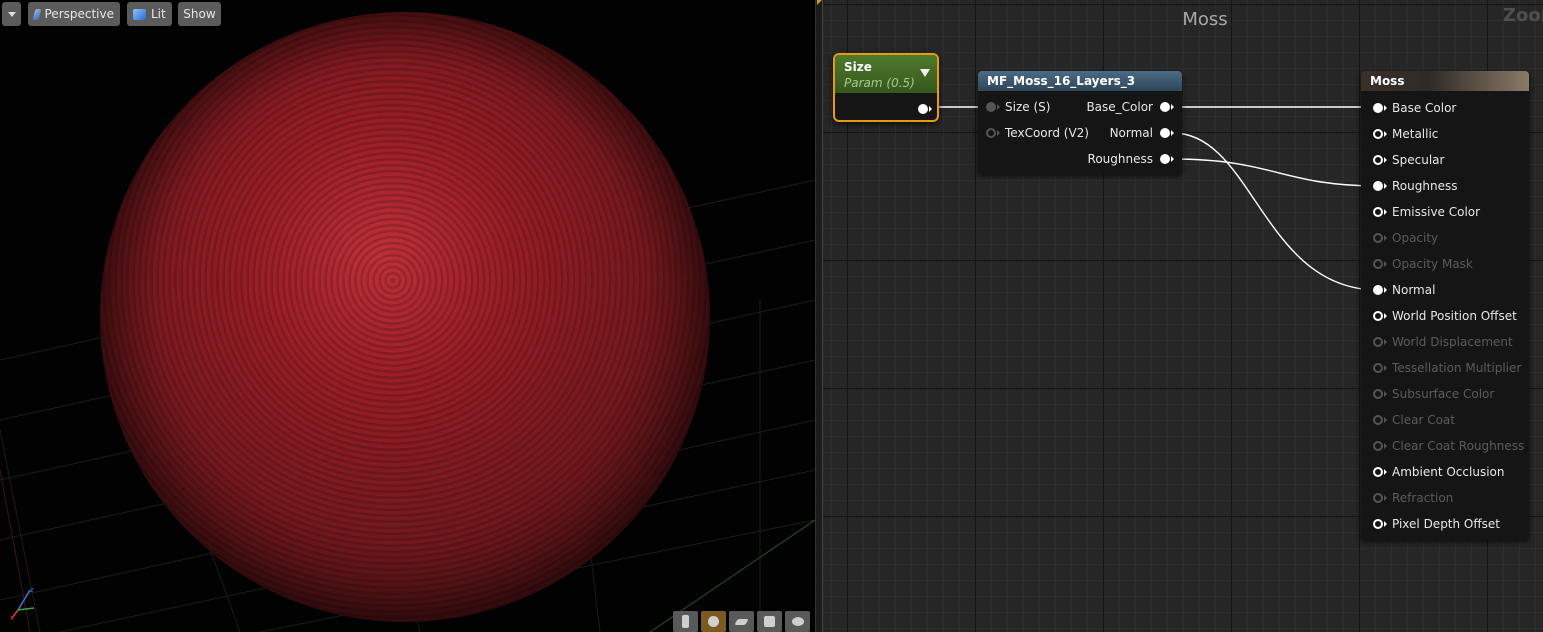 Image resolution: width=1543 pixels, height=632 pixels. I want to click on sphere-icon, so click(713, 621).